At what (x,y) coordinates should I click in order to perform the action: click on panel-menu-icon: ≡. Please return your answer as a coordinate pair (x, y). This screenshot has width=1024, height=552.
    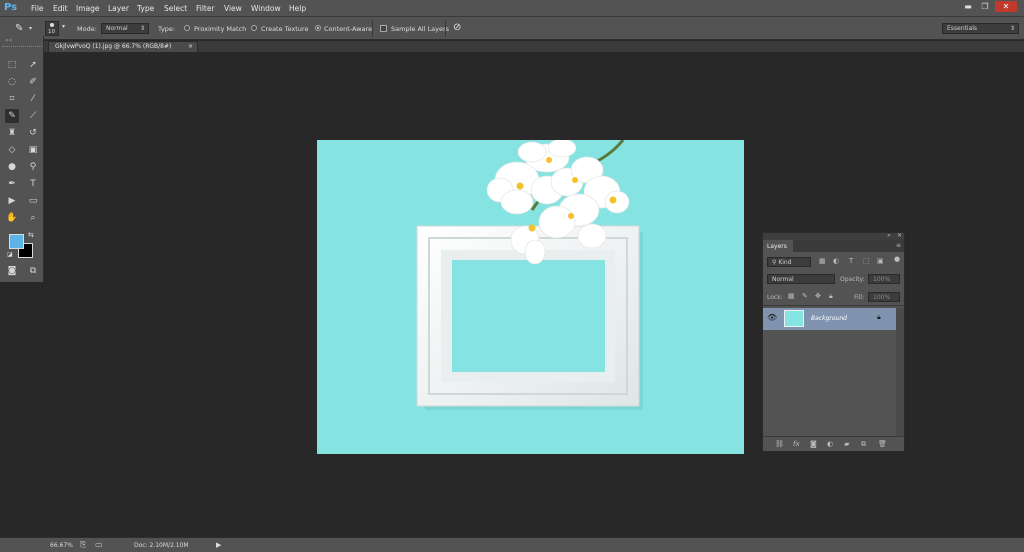
    Looking at the image, I should click on (898, 245).